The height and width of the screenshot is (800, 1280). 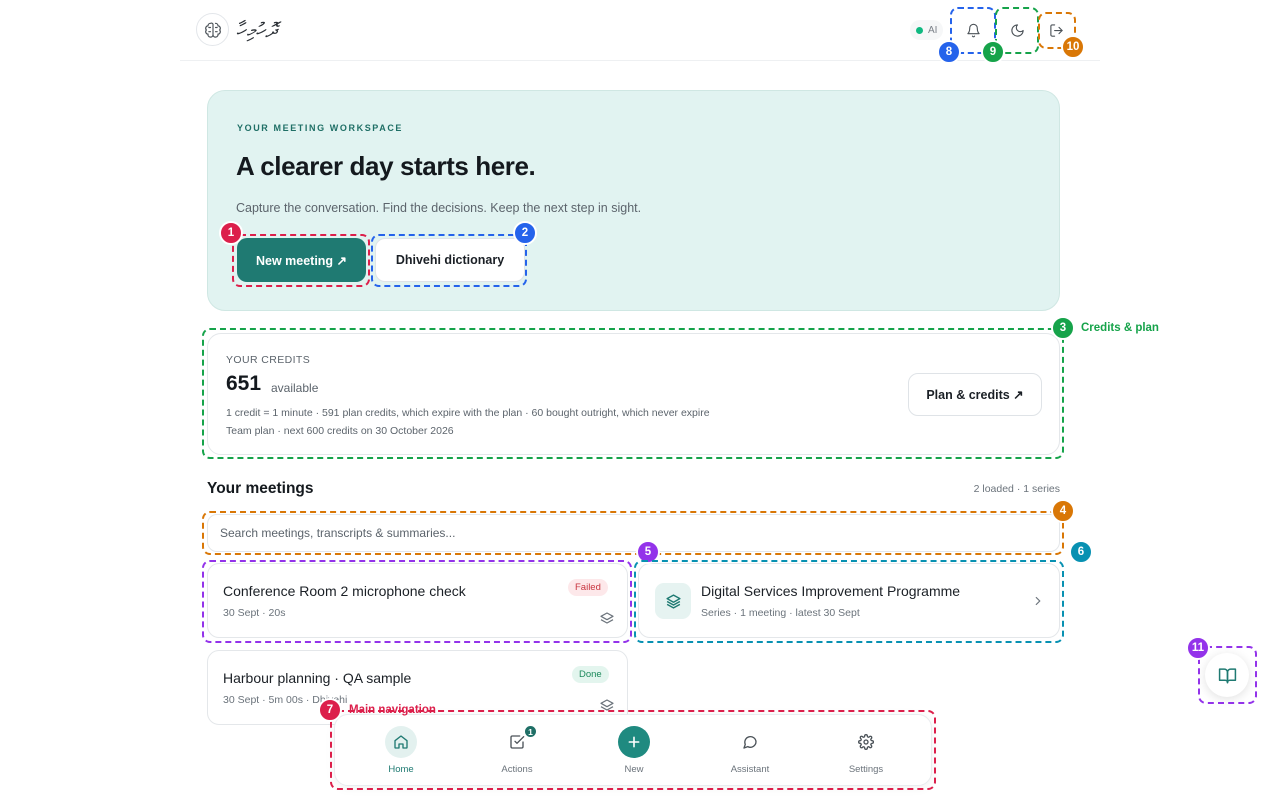 I want to click on chat-bubble-icon, so click(x=750, y=742).